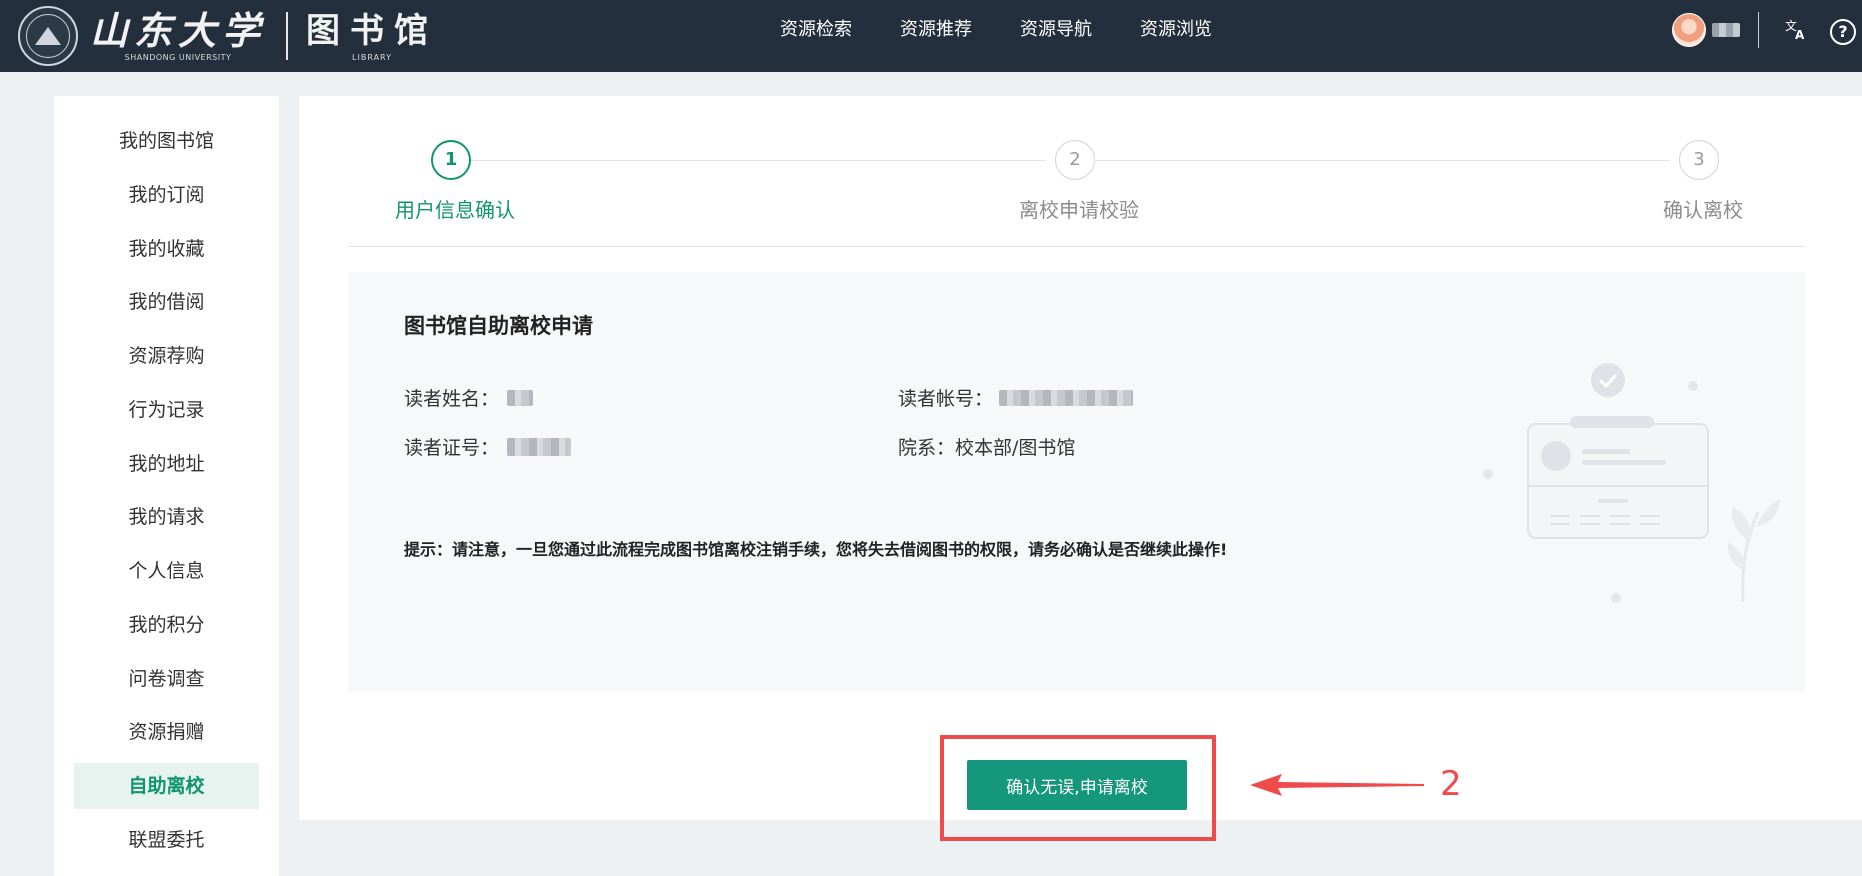 The image size is (1862, 876). Describe the element at coordinates (1703, 210) in the screenshot. I see `step-3-label: 确认离校` at that location.